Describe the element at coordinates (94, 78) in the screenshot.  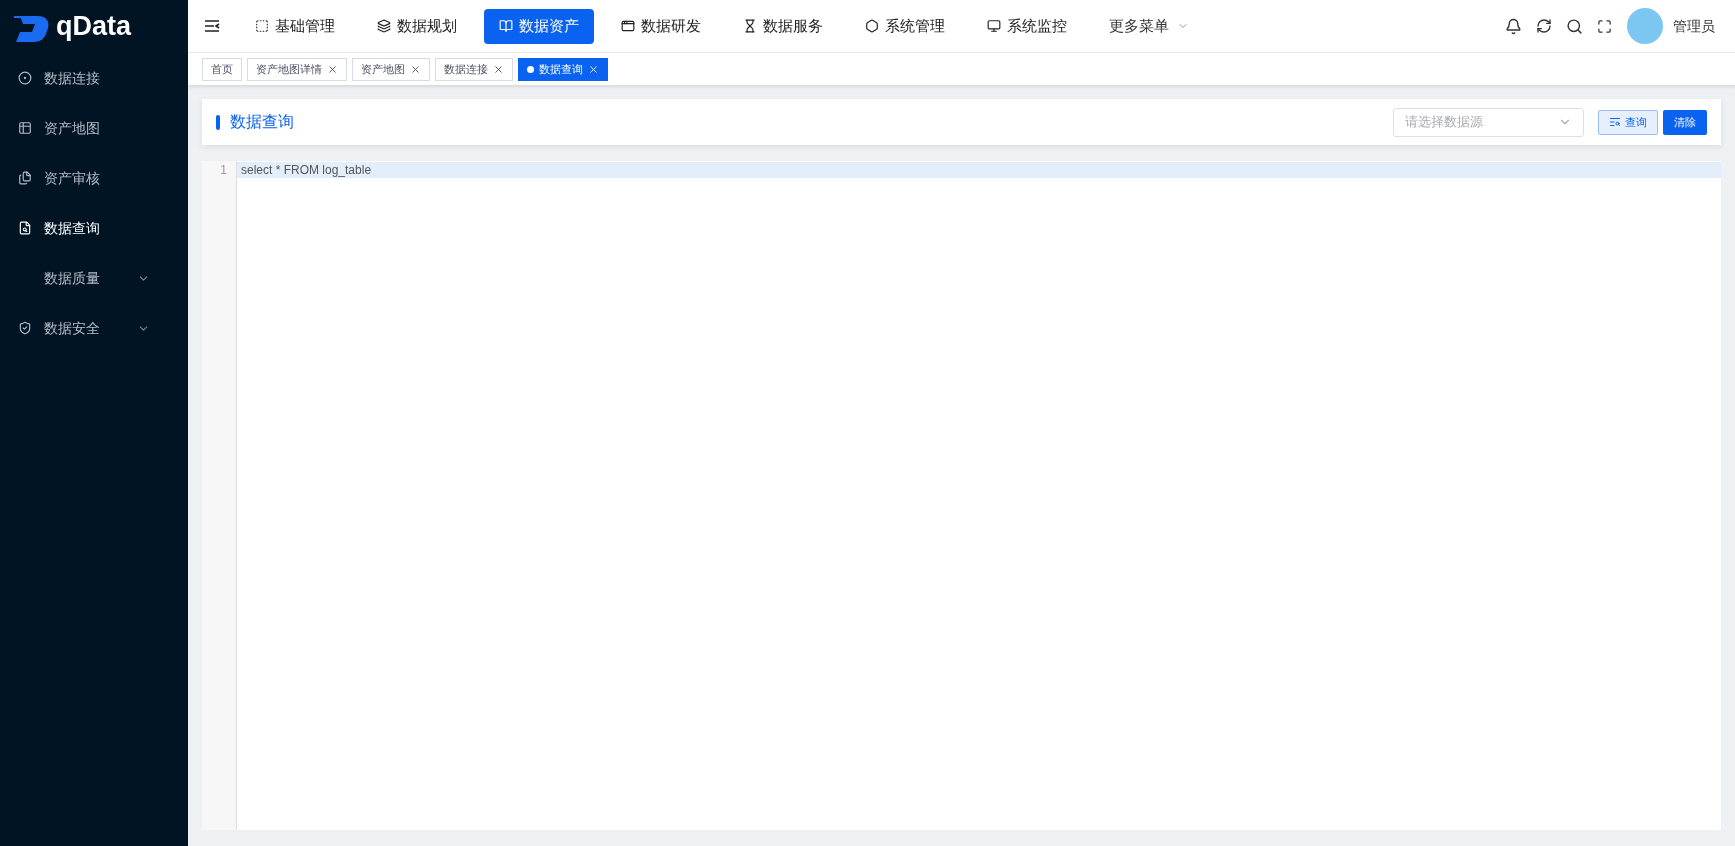
I see `sidebar-item: 数据连接` at that location.